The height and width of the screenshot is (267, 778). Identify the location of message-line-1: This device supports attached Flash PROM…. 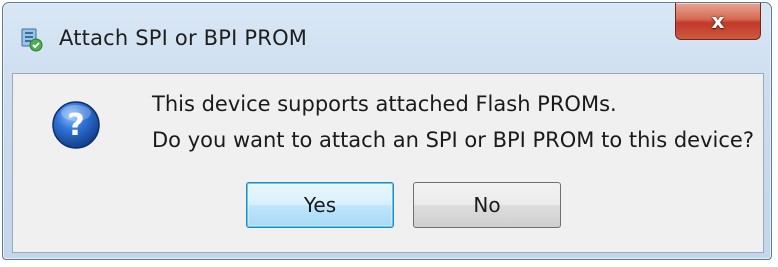
(384, 104).